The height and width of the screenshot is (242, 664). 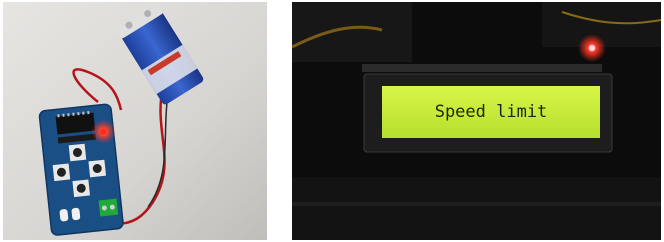 What do you see at coordinates (81, 188) in the screenshot?
I see `button-down` at bounding box center [81, 188].